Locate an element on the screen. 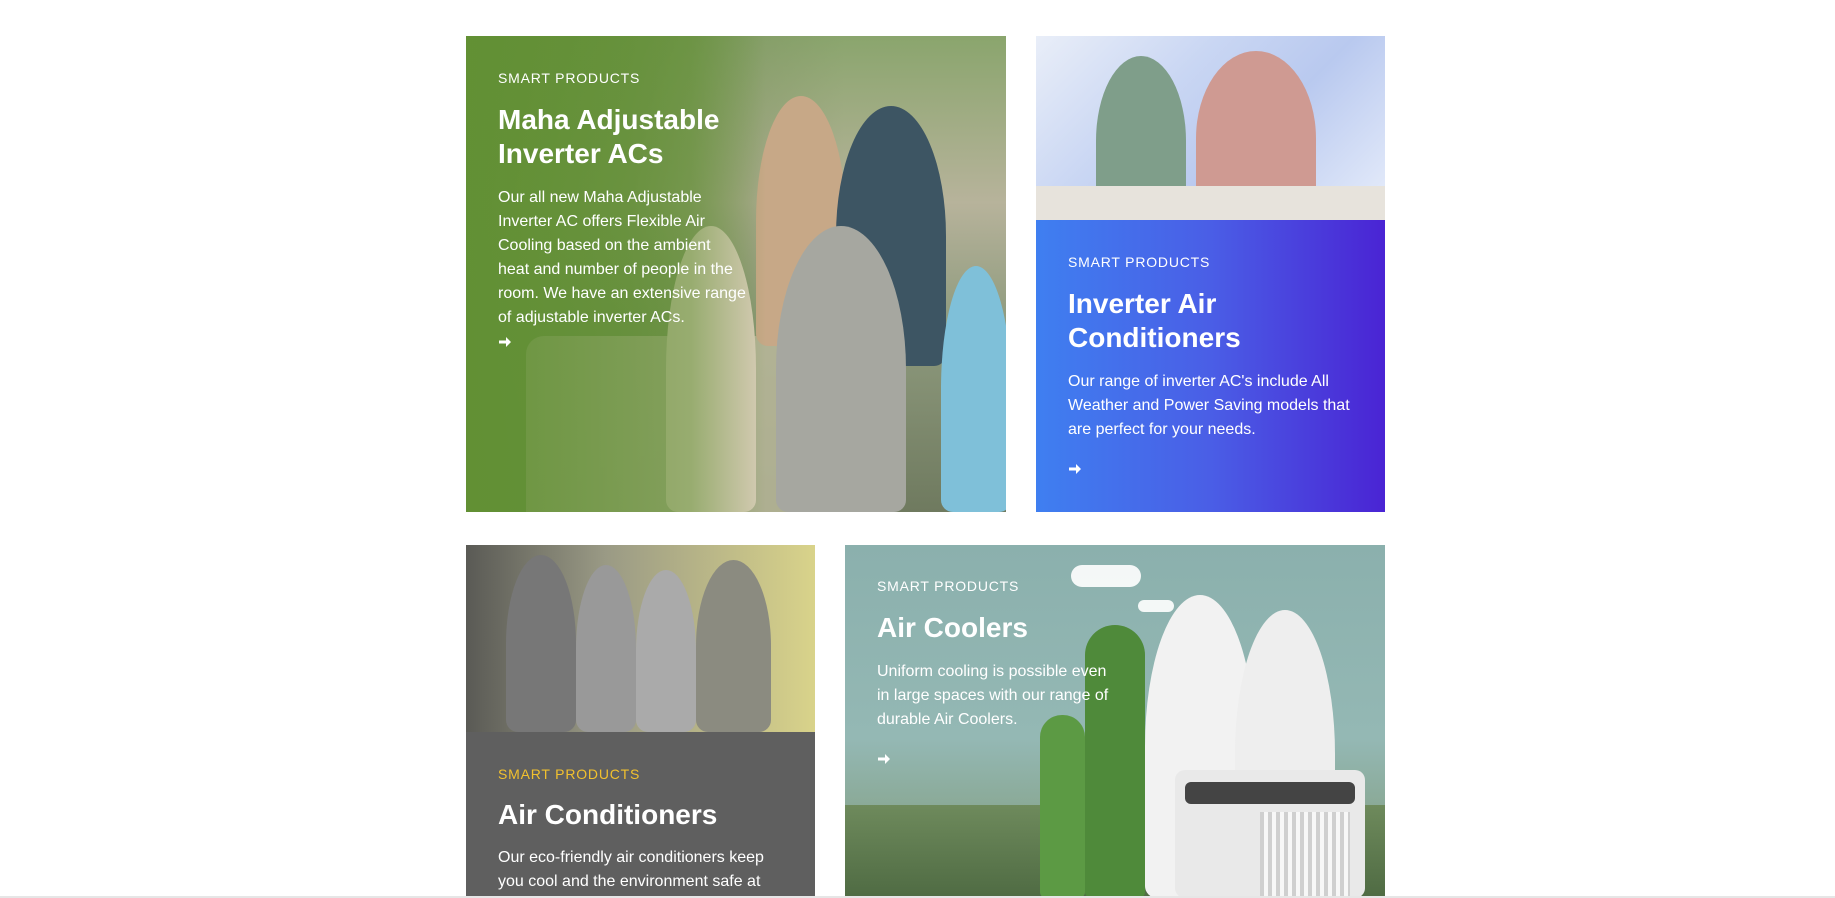 The width and height of the screenshot is (1835, 898). description-line: in large spaces with our range of is located at coordinates (993, 695).